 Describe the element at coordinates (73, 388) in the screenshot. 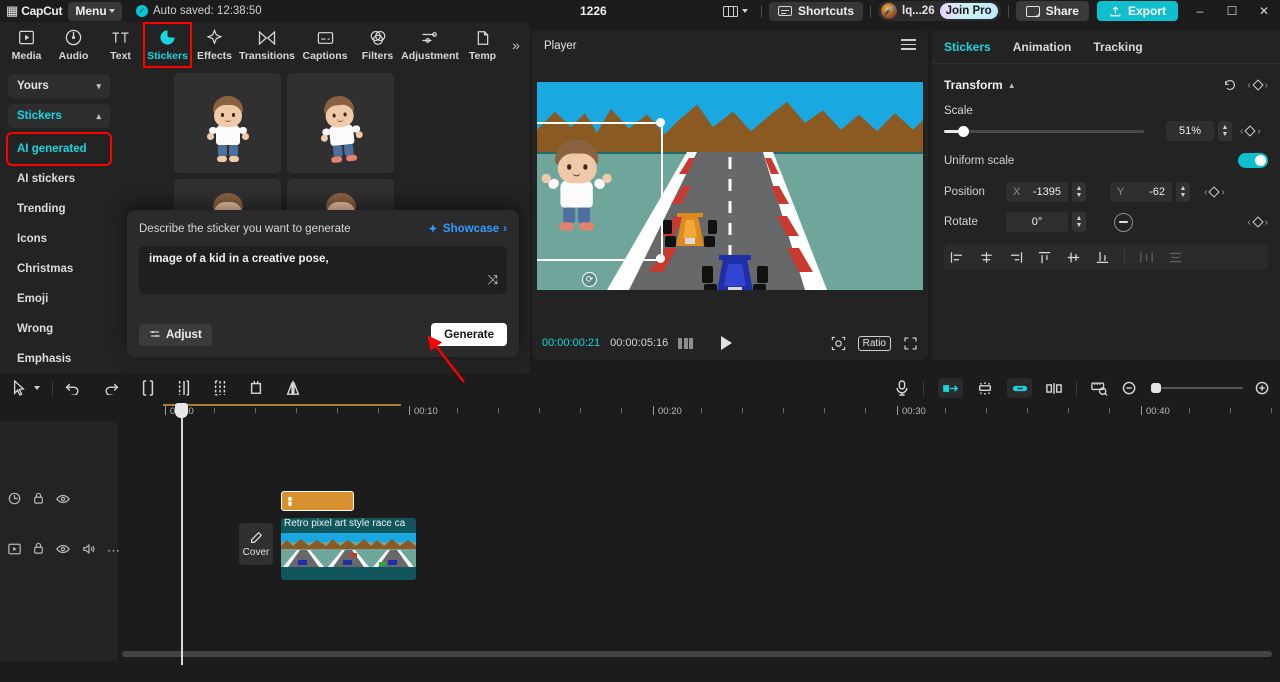

I see `undo-icon` at that location.